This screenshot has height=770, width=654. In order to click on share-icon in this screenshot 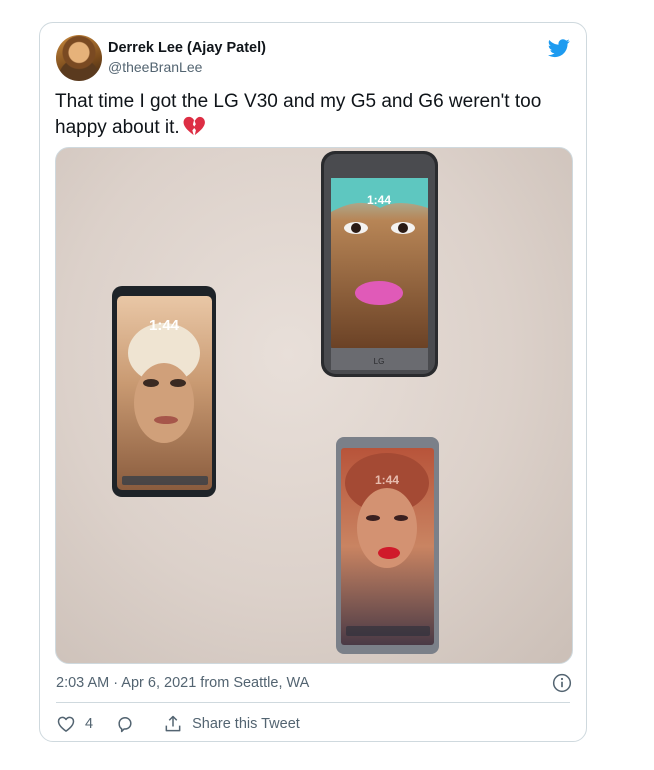, I will do `click(173, 723)`.